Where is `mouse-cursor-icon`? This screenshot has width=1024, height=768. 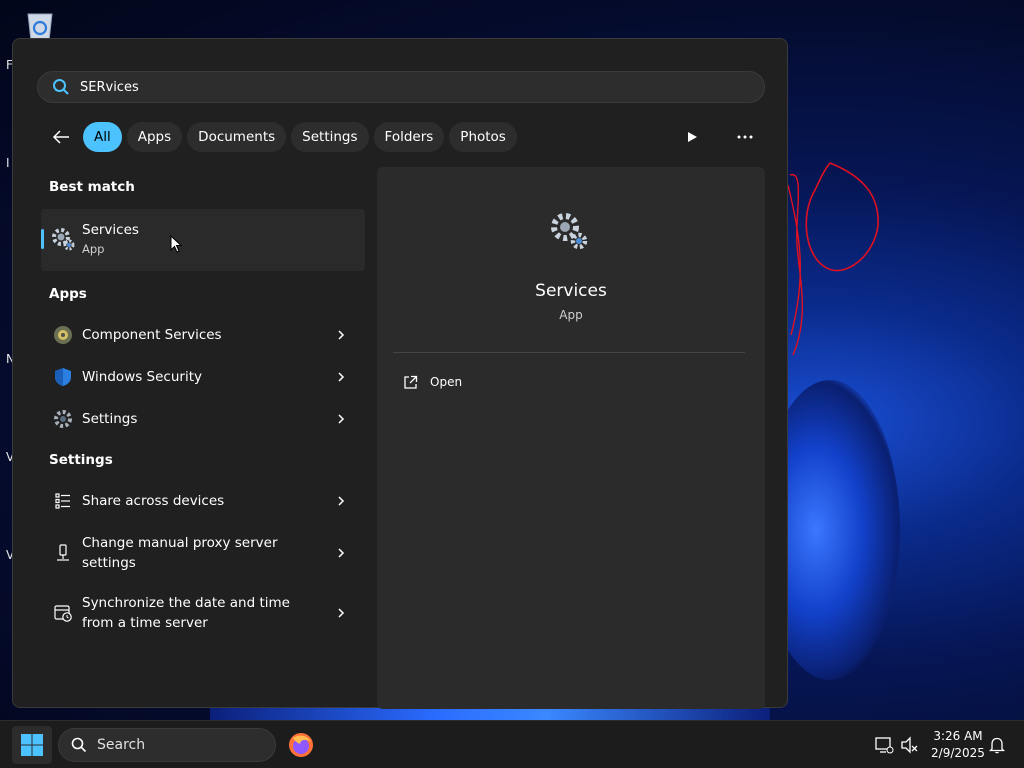 mouse-cursor-icon is located at coordinates (176, 244).